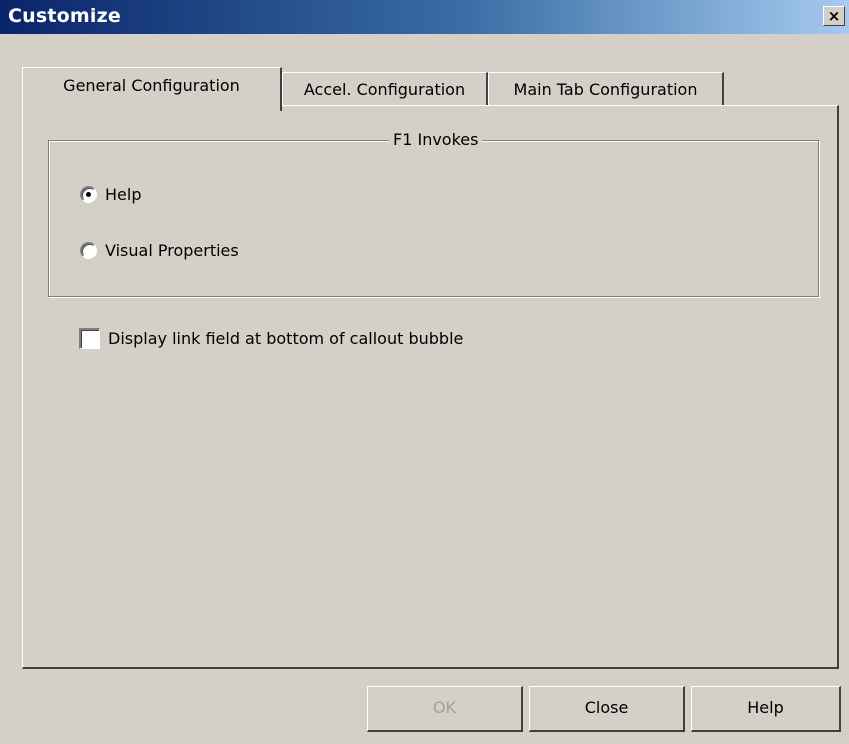 The width and height of the screenshot is (849, 744). I want to click on close-window-button: ×, so click(834, 16).